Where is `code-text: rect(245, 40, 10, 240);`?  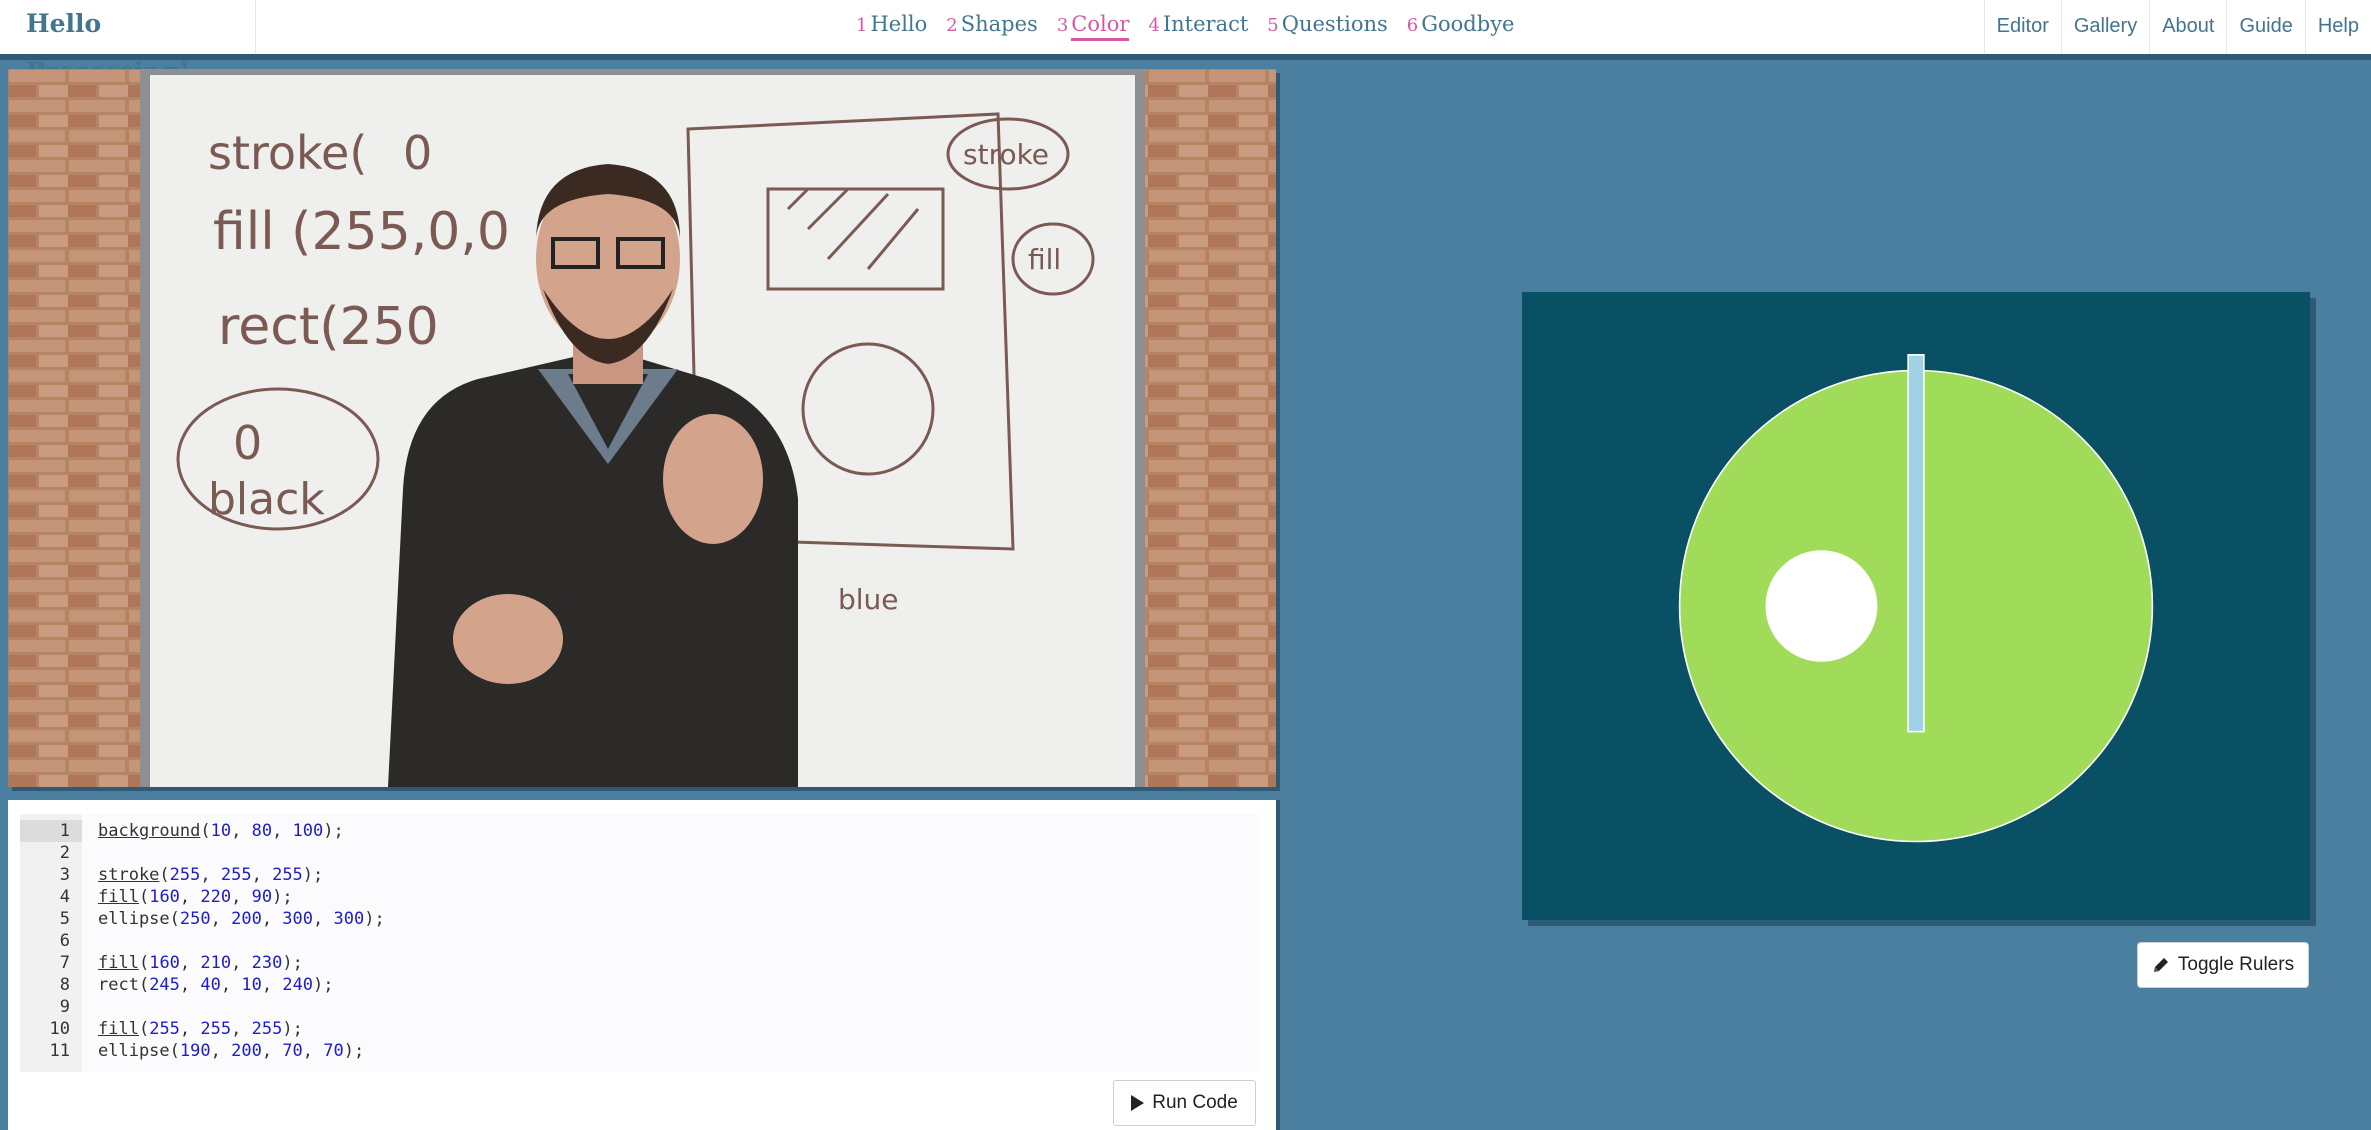
code-text: rect(245, 40, 10, 240); is located at coordinates (216, 985).